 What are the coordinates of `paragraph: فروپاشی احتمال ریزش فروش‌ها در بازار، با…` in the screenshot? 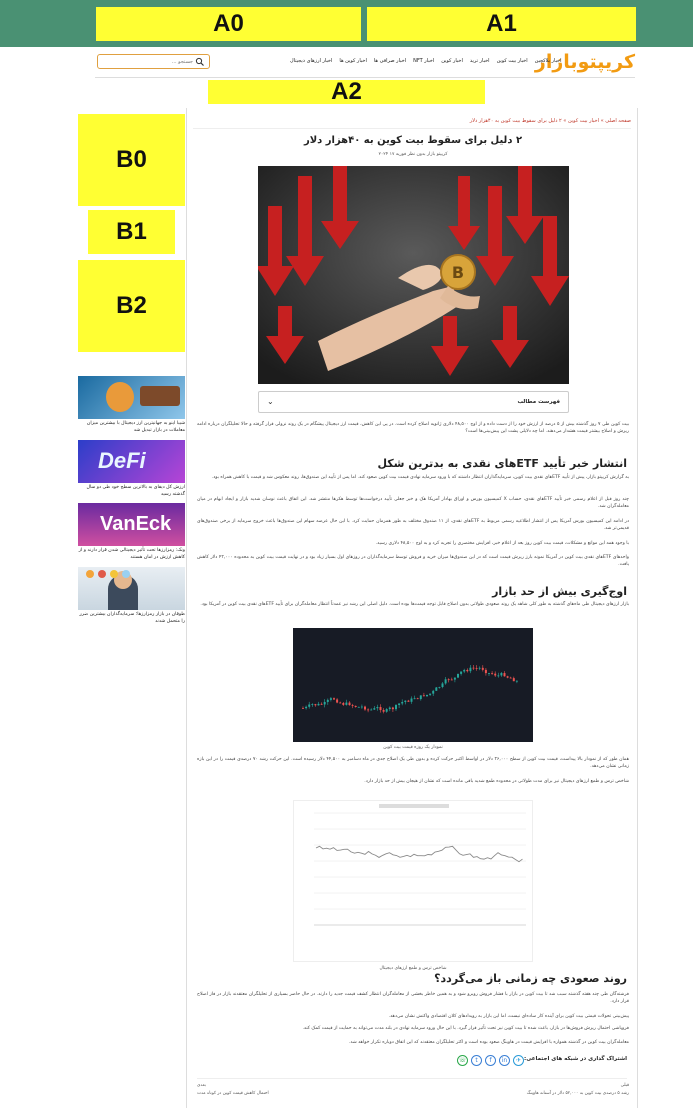 It's located at (465, 1028).